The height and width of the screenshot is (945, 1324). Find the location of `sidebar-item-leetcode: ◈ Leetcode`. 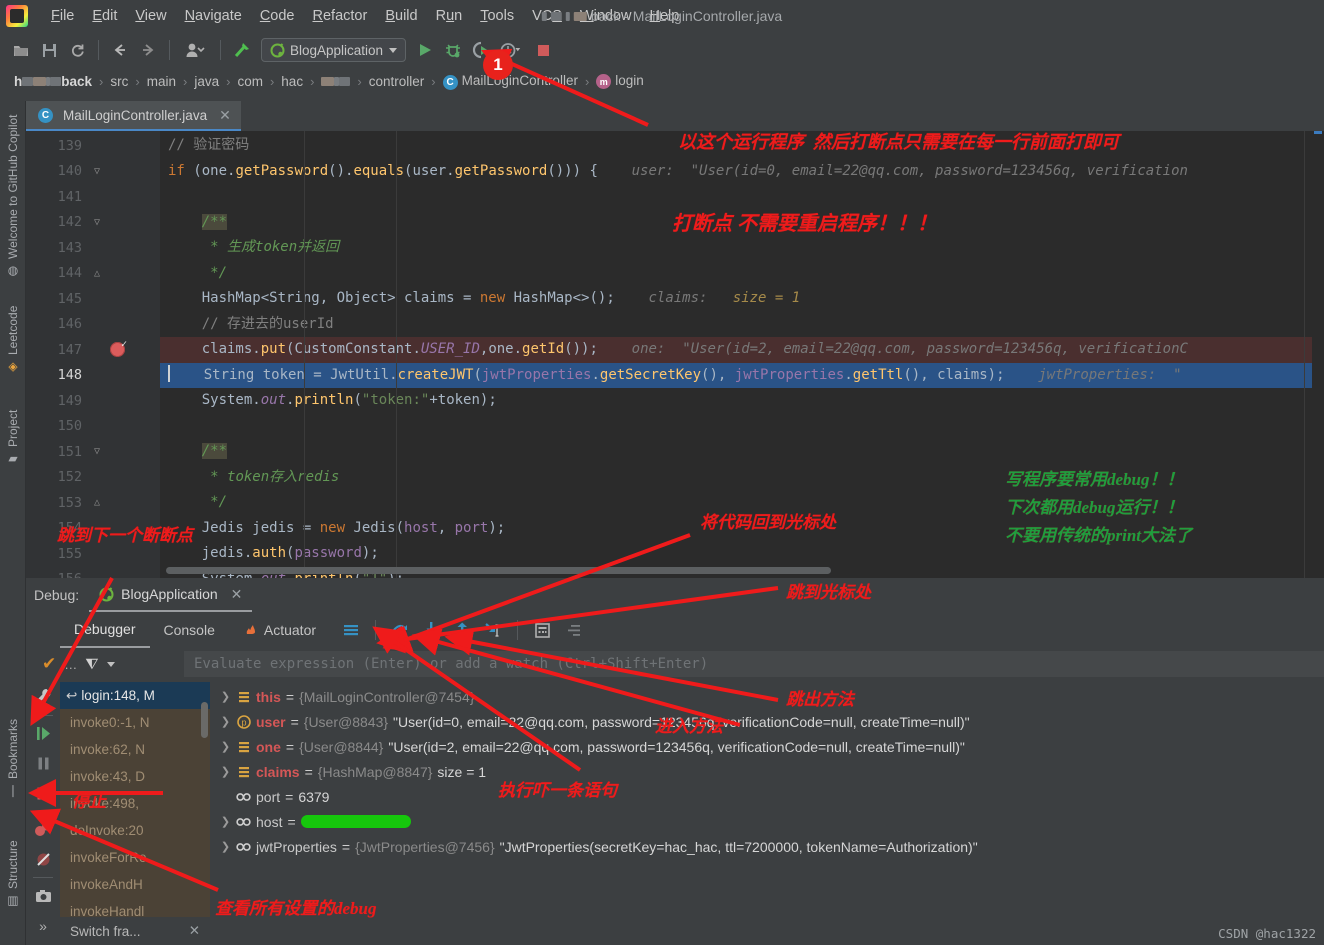

sidebar-item-leetcode: ◈ Leetcode is located at coordinates (13, 338).